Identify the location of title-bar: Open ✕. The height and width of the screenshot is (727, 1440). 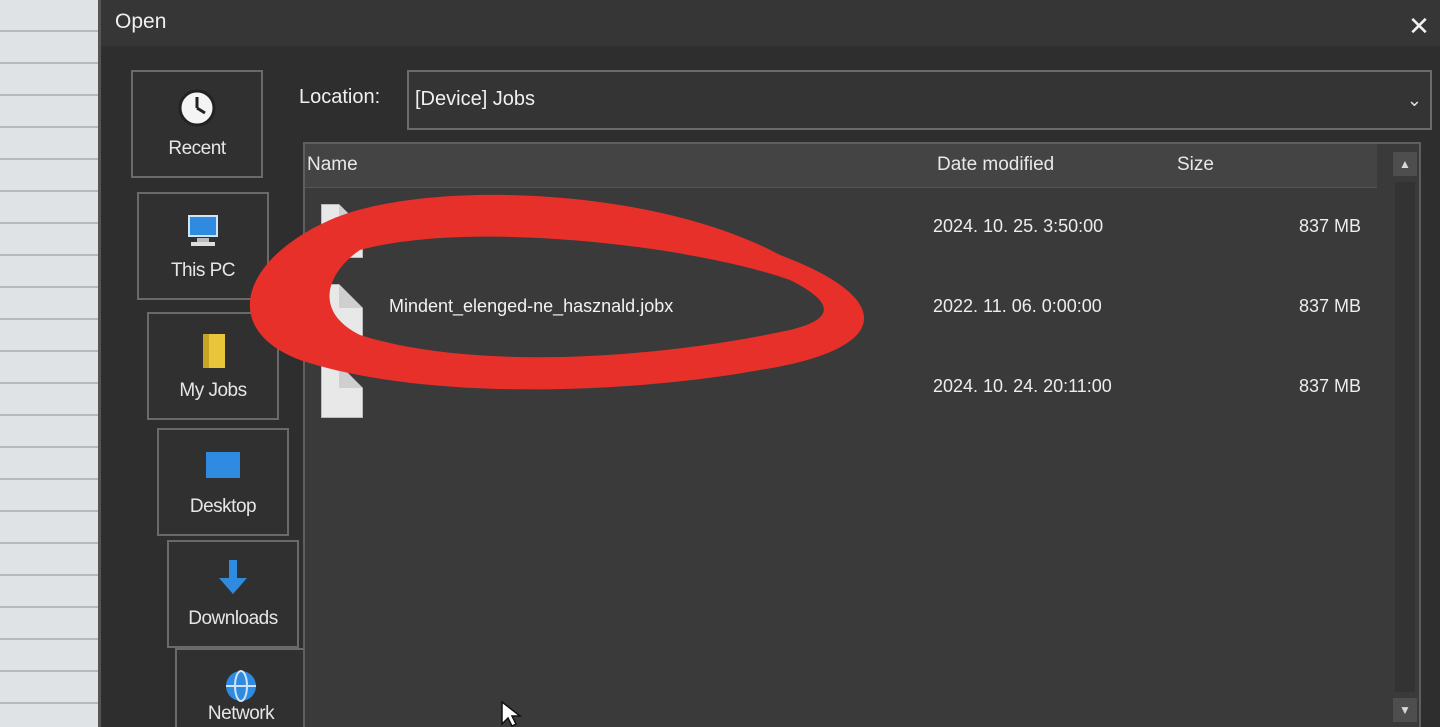
(770, 23).